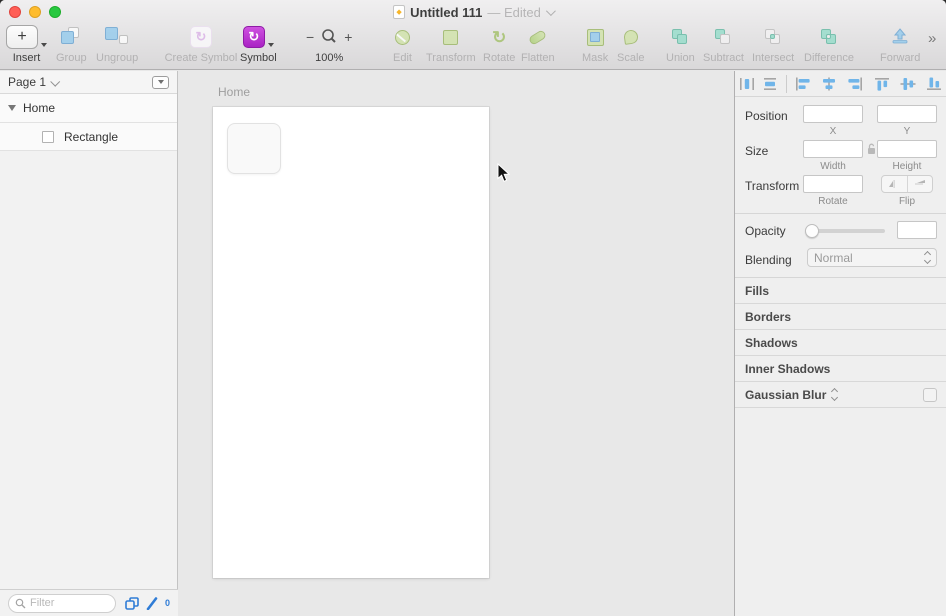 This screenshot has width=946, height=616. Describe the element at coordinates (757, 151) in the screenshot. I see `size-label: Size` at that location.